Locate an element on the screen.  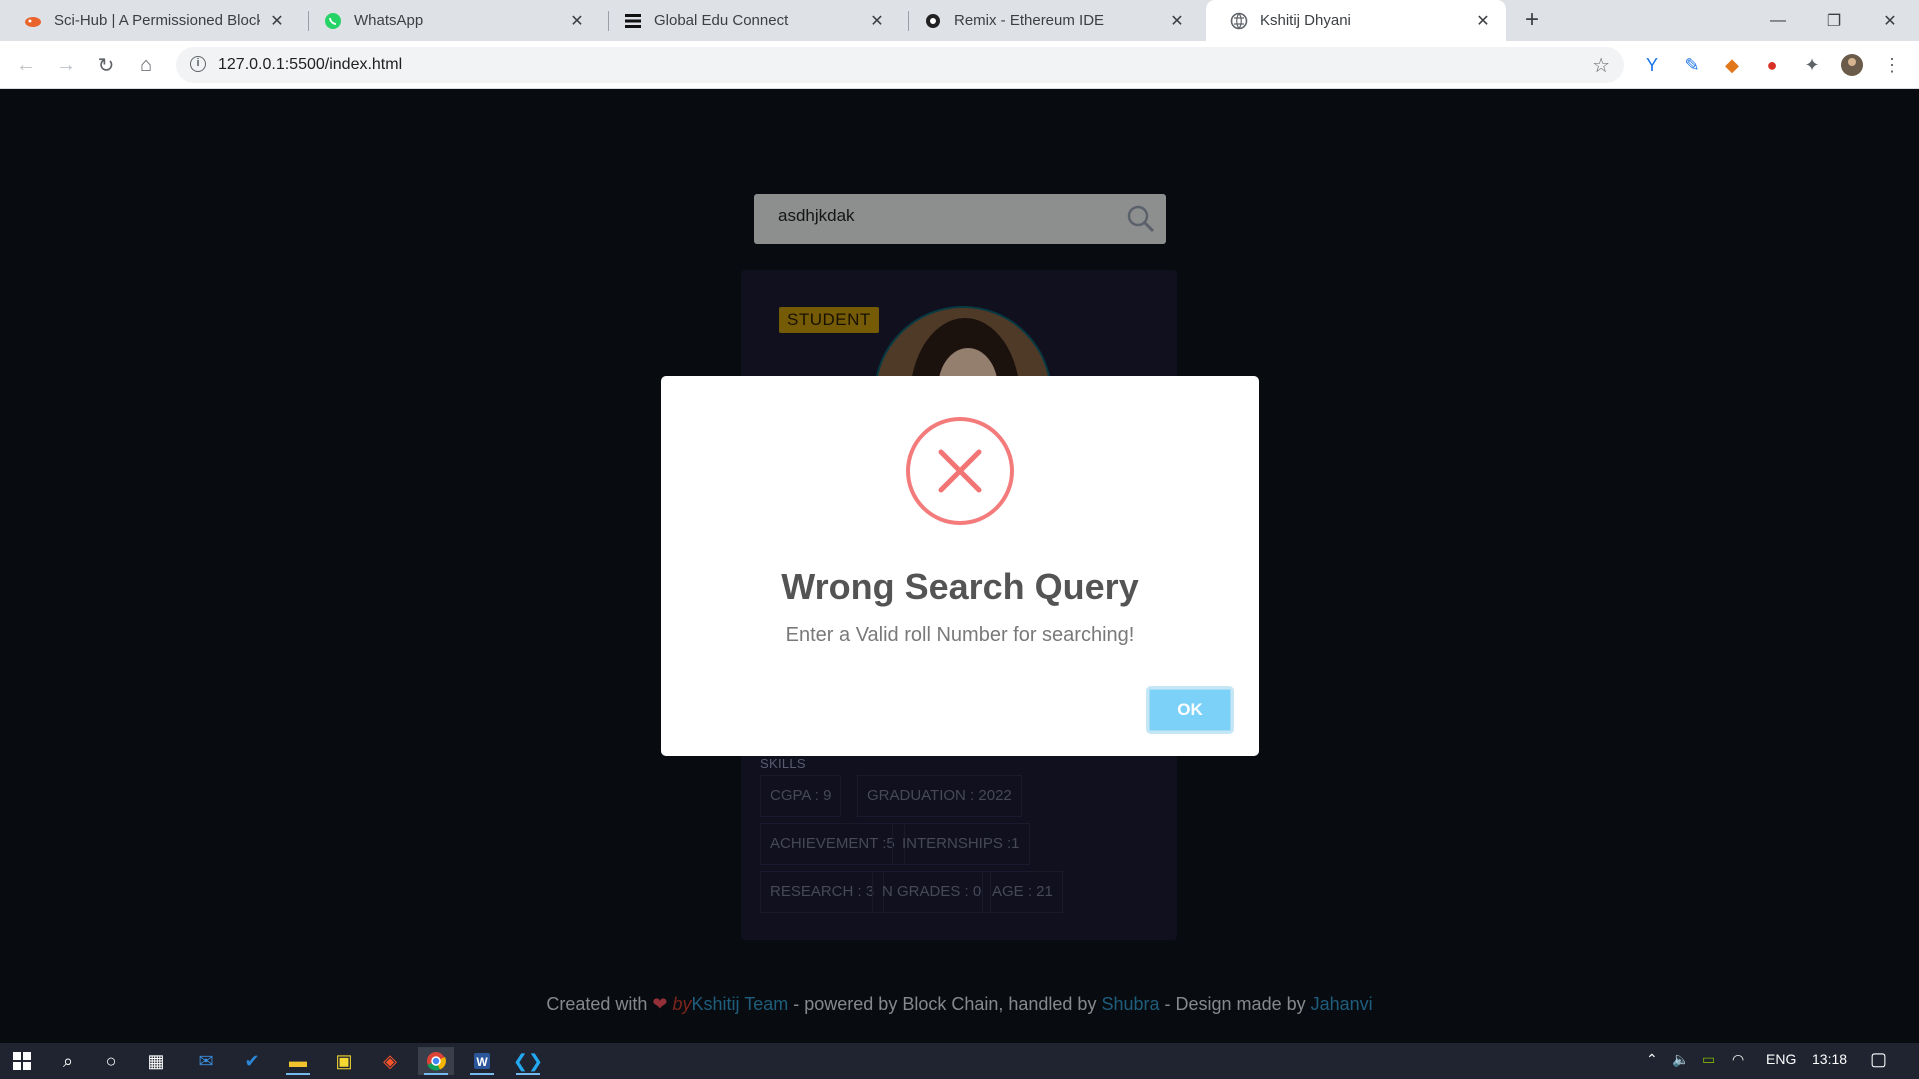
restore-icon: ❐ is located at coordinates (1834, 20).